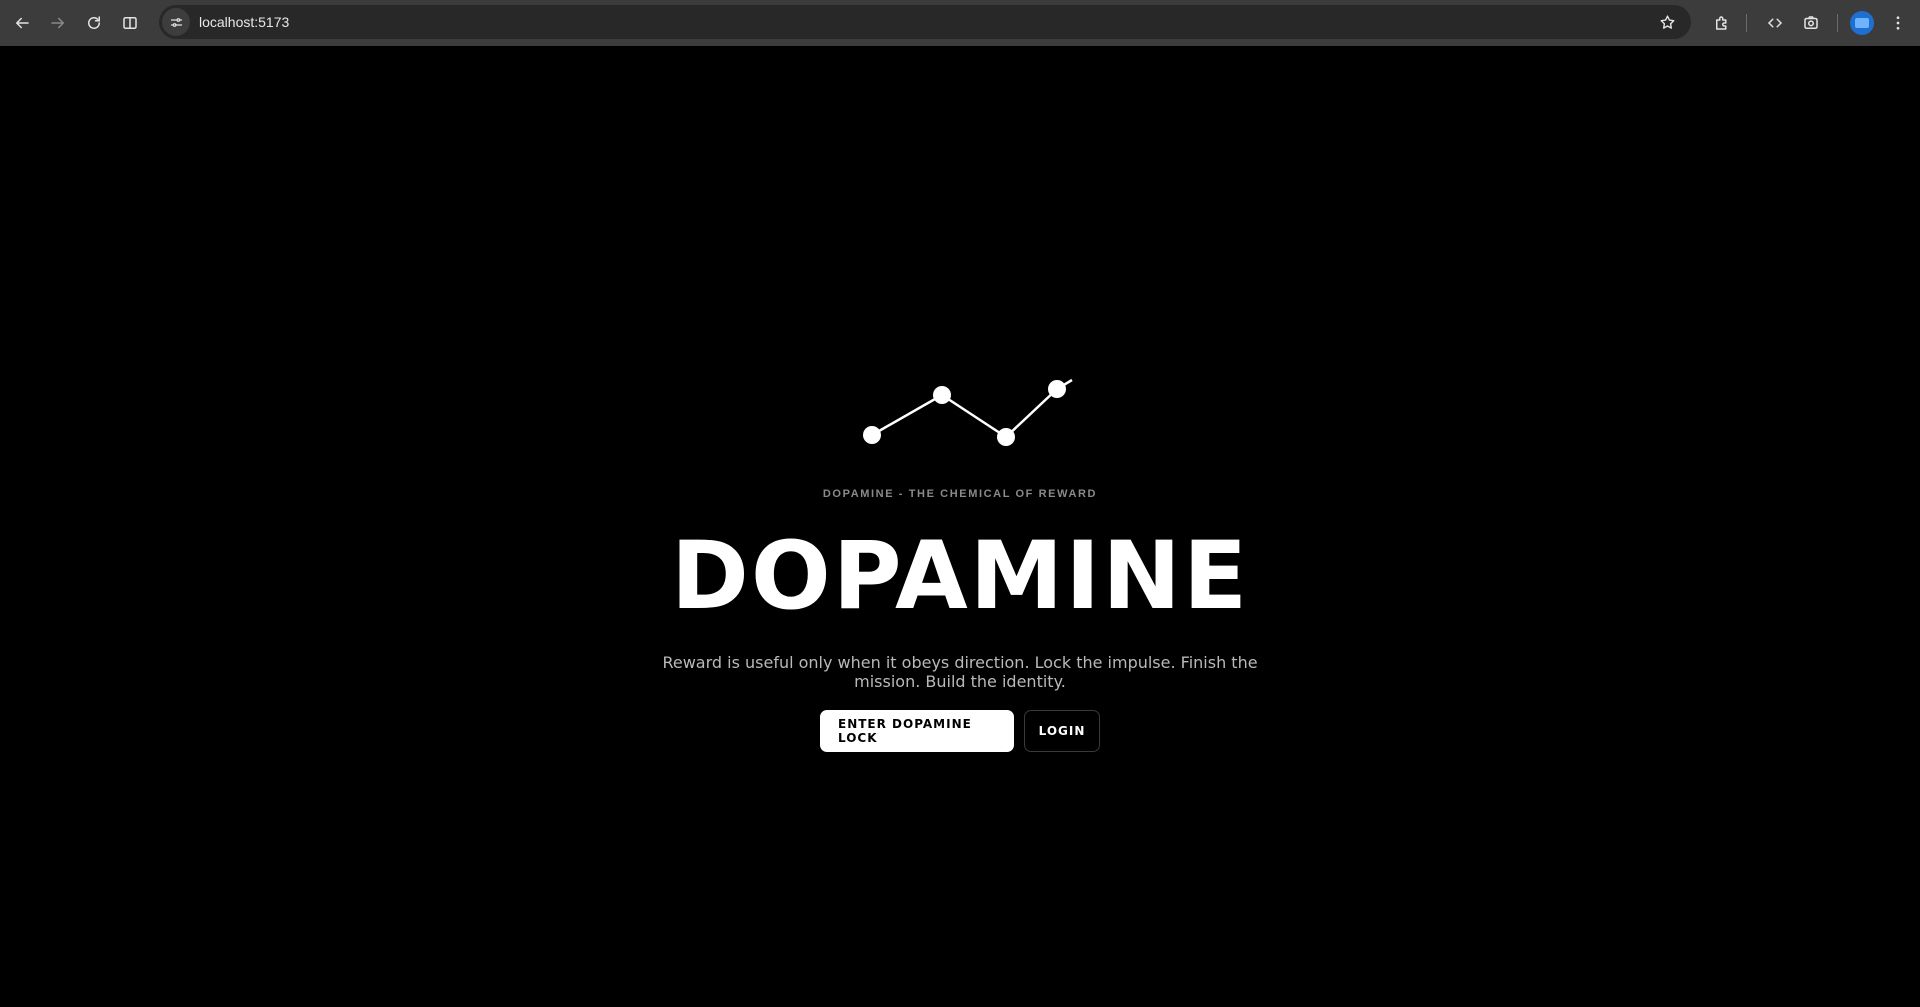 The height and width of the screenshot is (1007, 1920). I want to click on hero-title: DOPAMINE, so click(960, 576).